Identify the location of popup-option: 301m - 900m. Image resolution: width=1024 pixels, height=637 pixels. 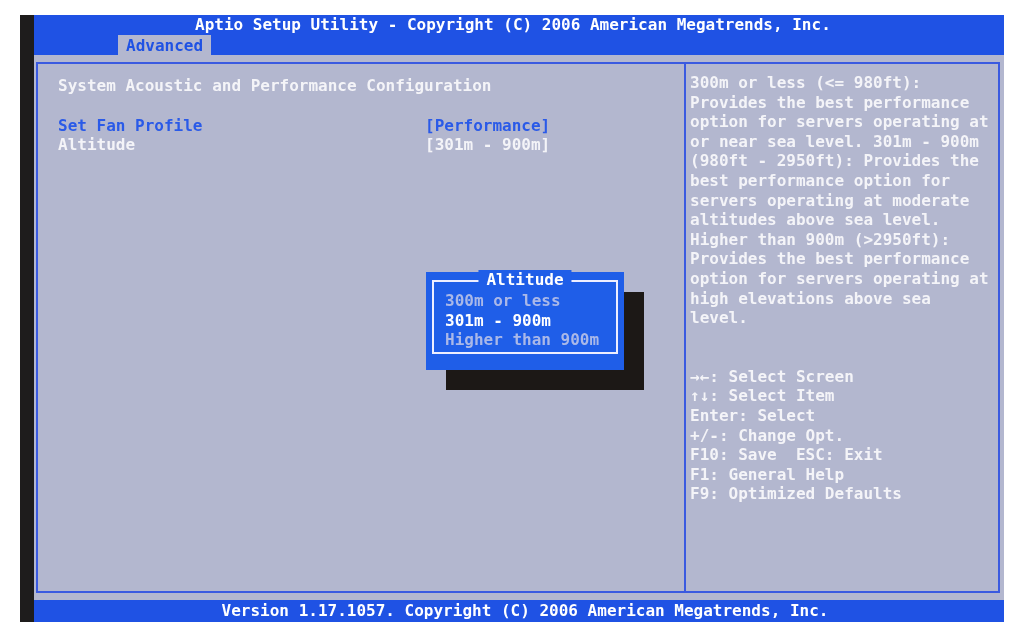
(530, 320).